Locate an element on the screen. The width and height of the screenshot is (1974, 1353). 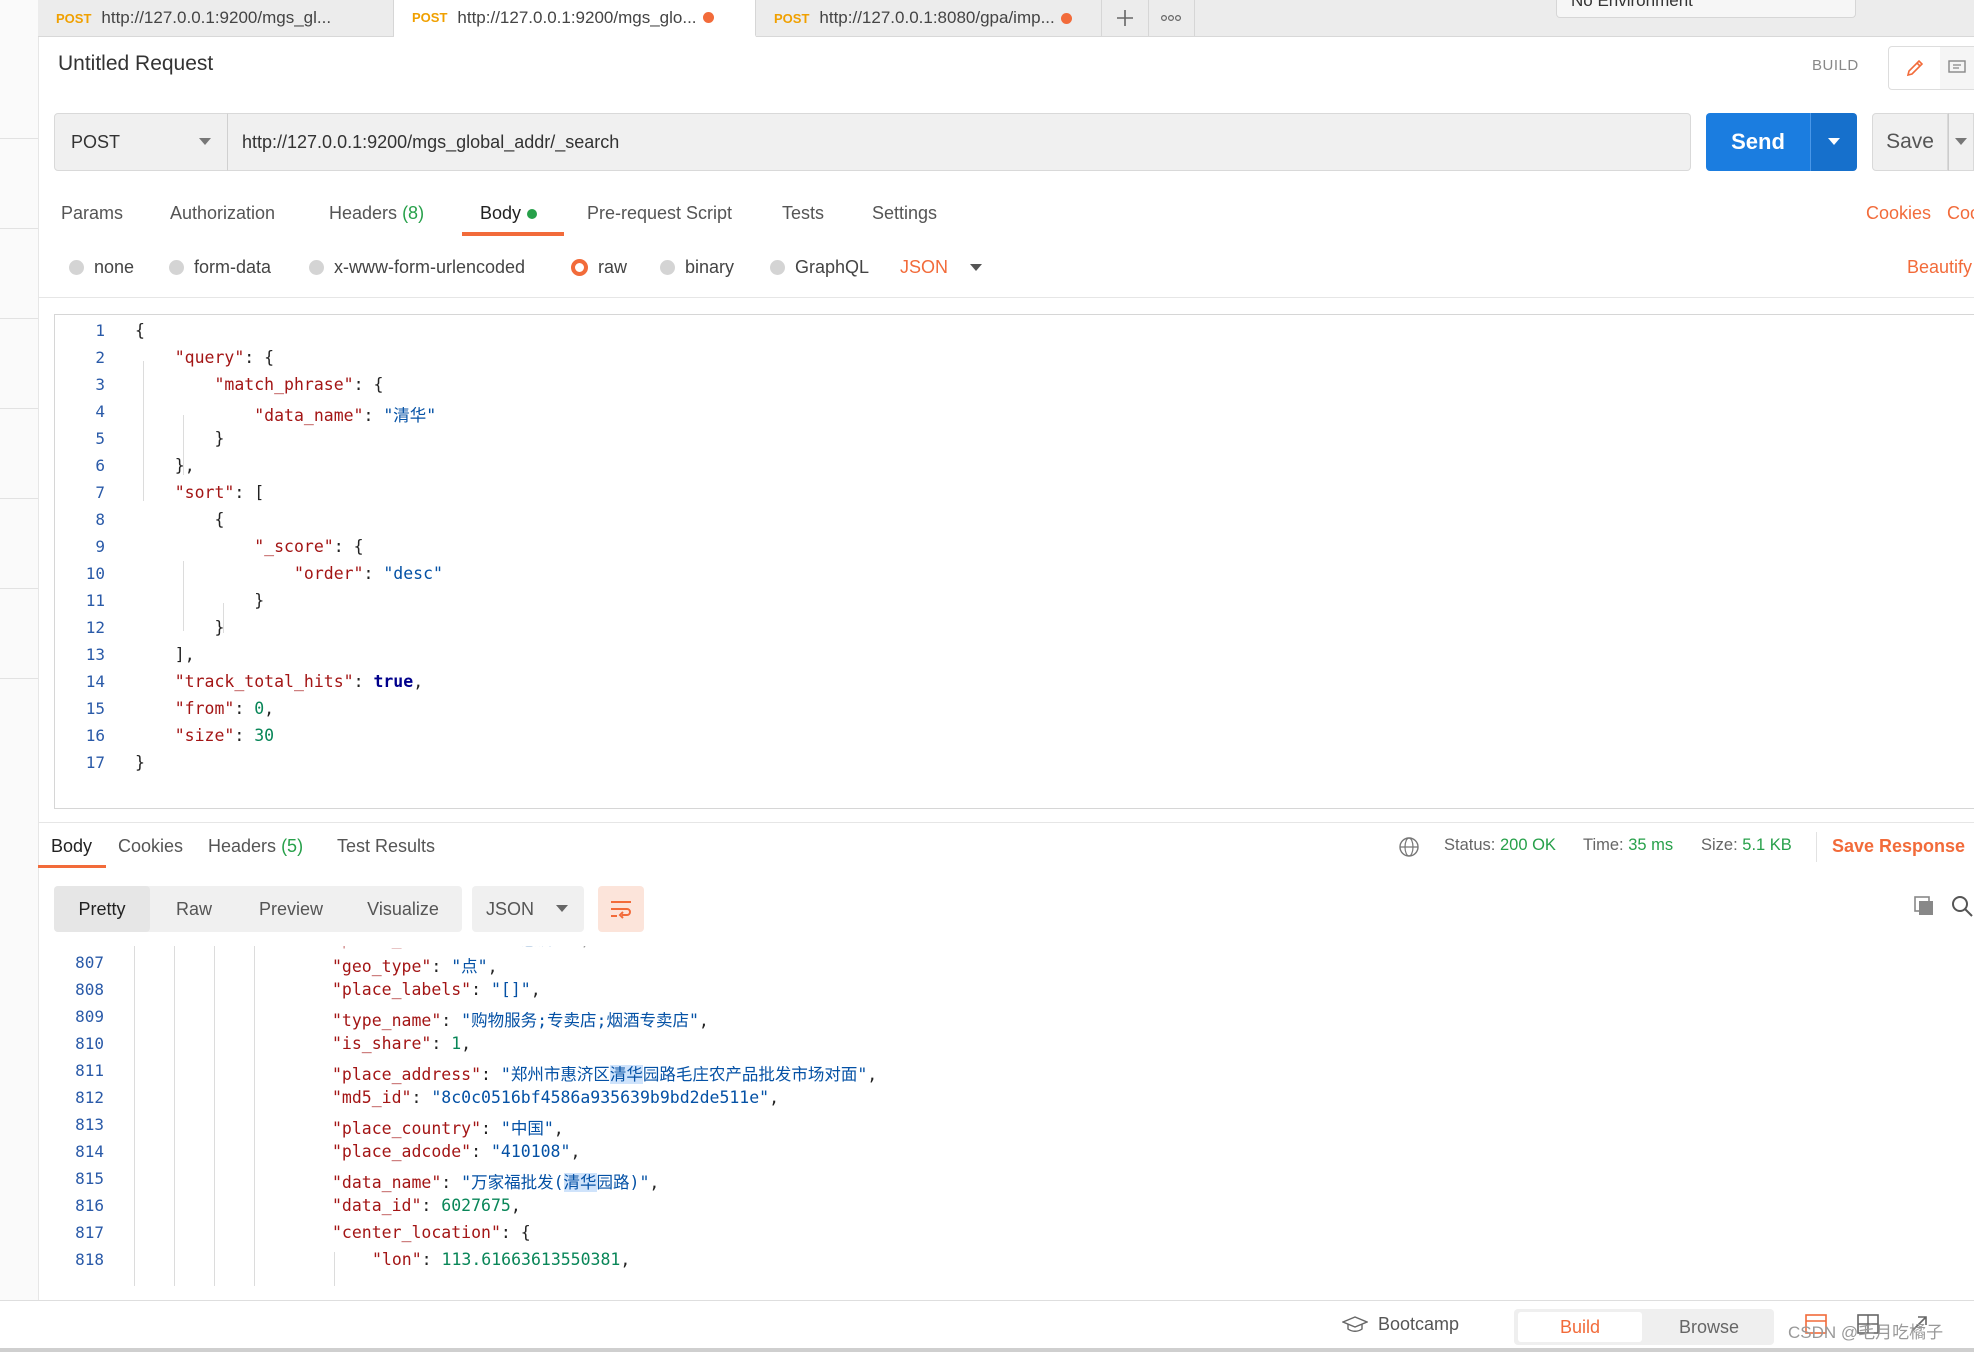
bootcamp-button: Bootcamp is located at coordinates (1400, 1324).